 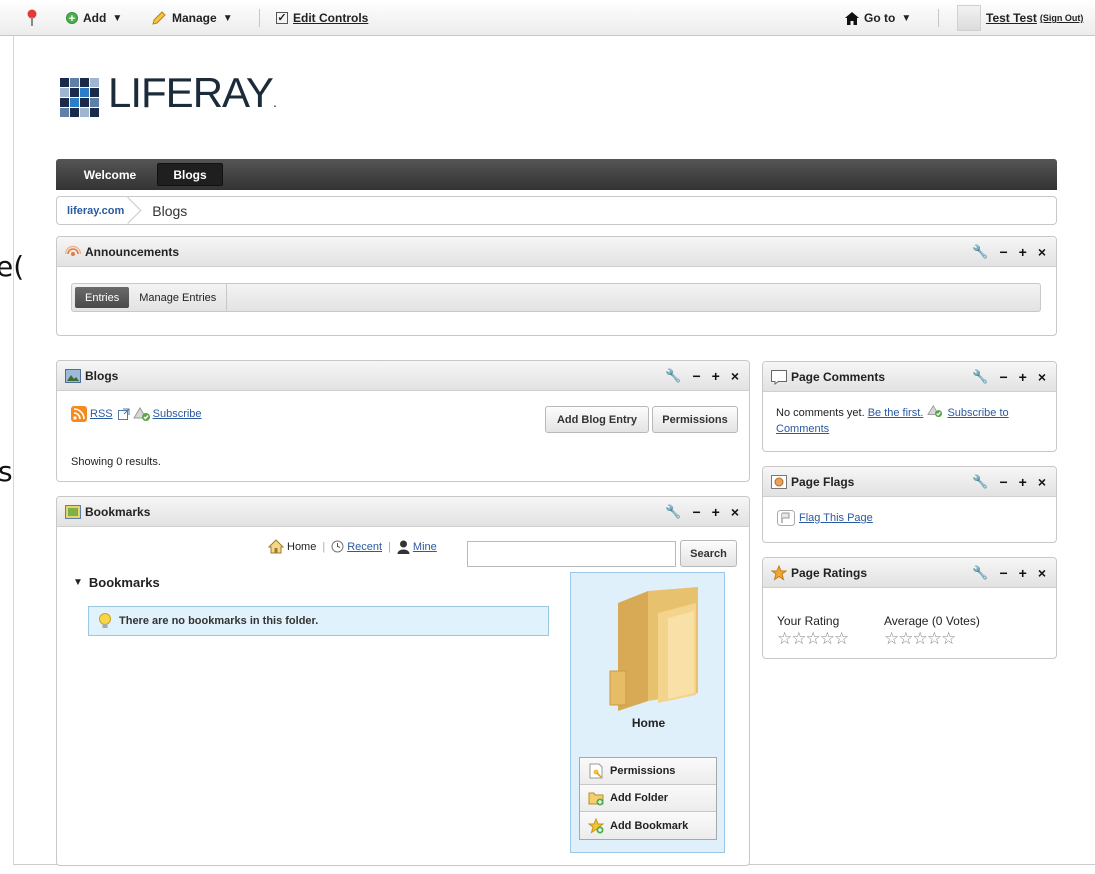 I want to click on lightbulb-icon, so click(x=105, y=620).